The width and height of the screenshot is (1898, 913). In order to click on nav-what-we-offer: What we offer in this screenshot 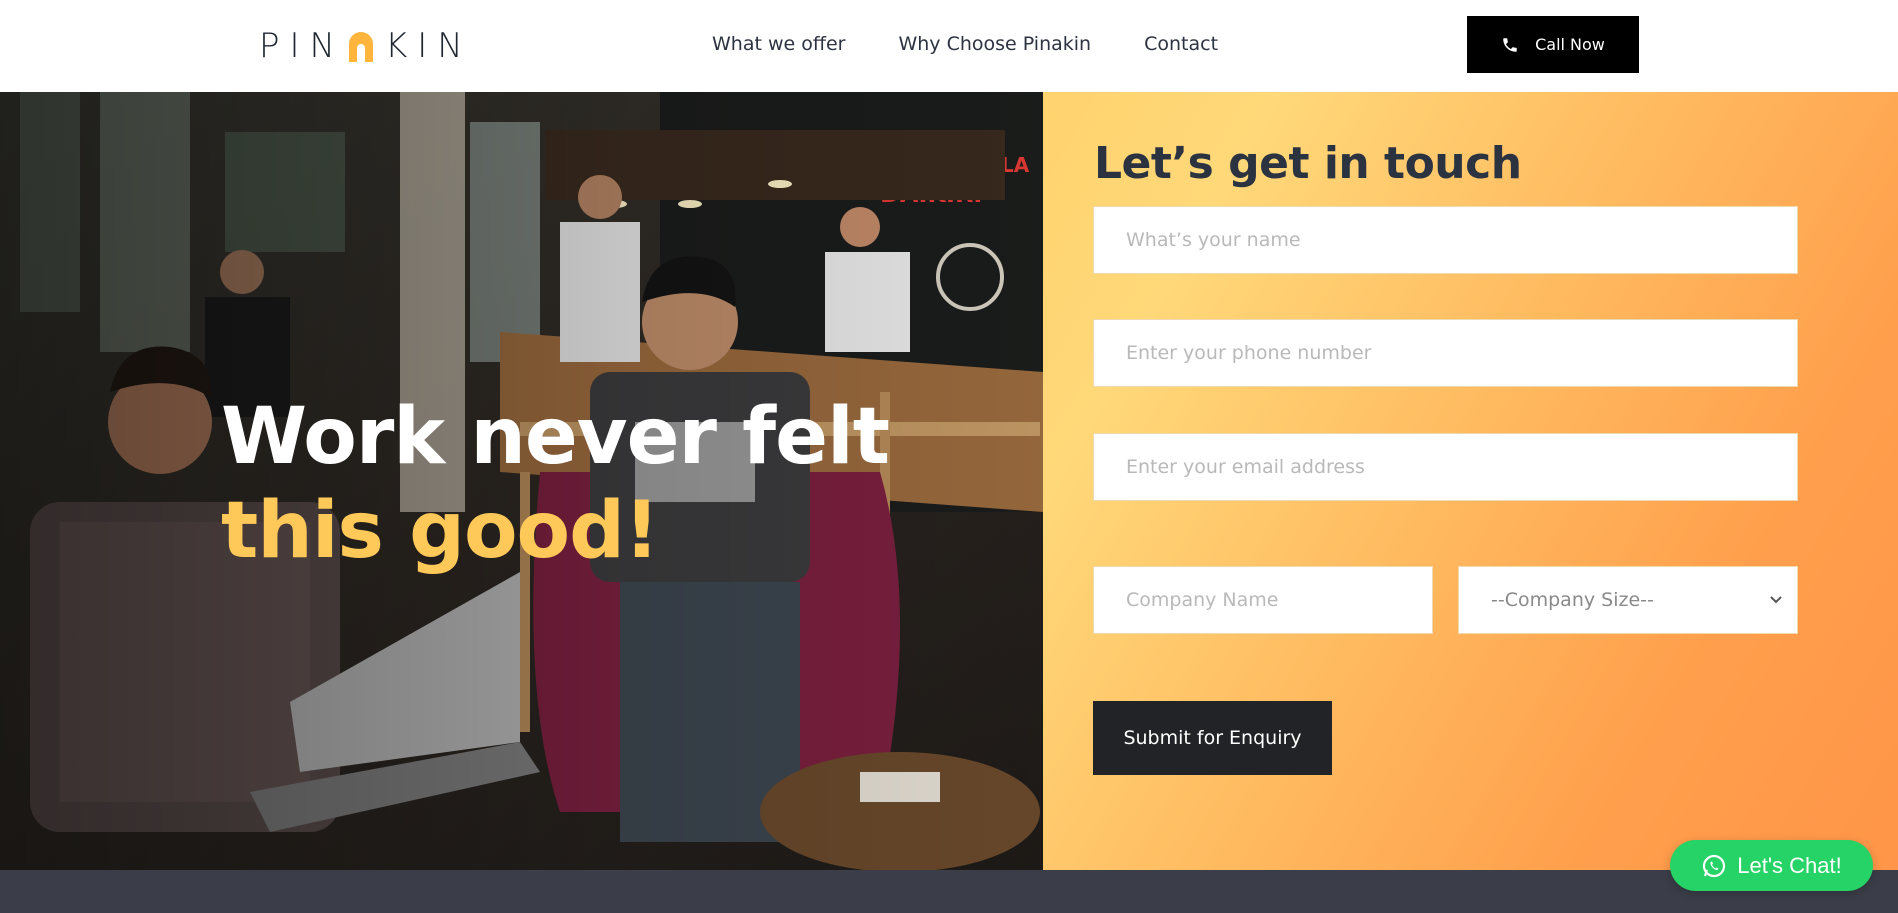, I will do `click(778, 44)`.